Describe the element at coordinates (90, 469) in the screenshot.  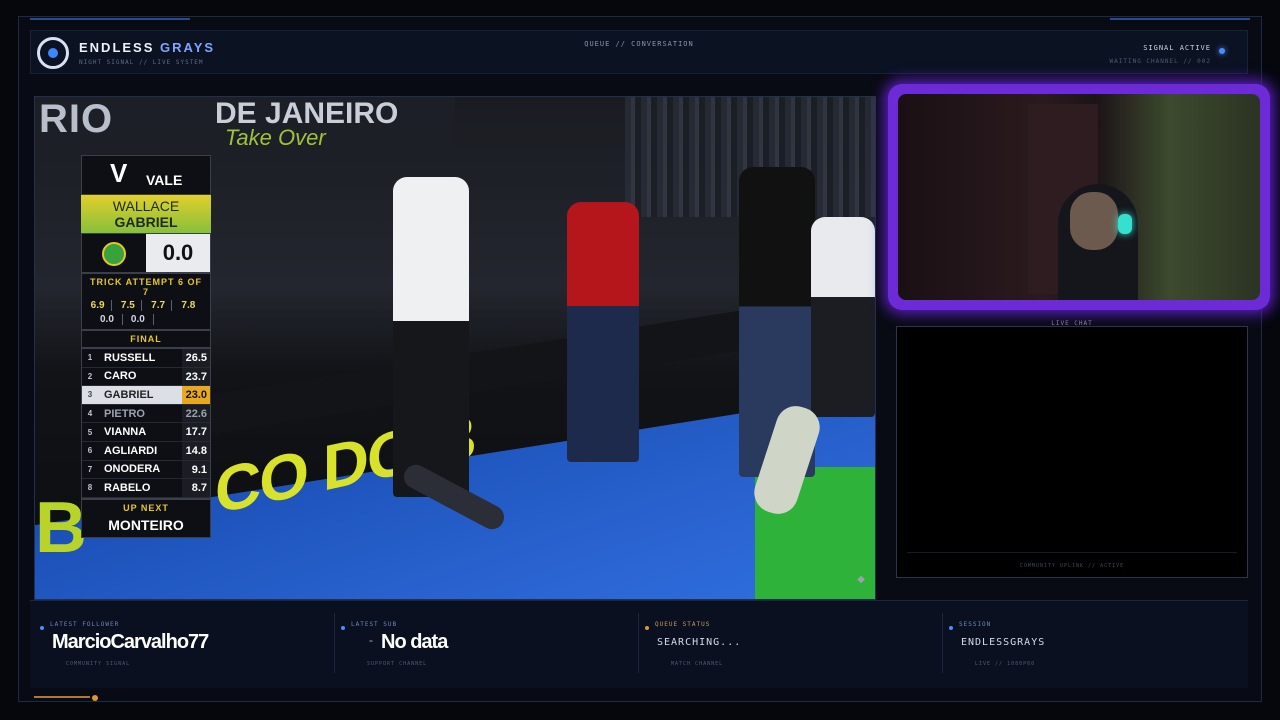
I see `rank: 7` at that location.